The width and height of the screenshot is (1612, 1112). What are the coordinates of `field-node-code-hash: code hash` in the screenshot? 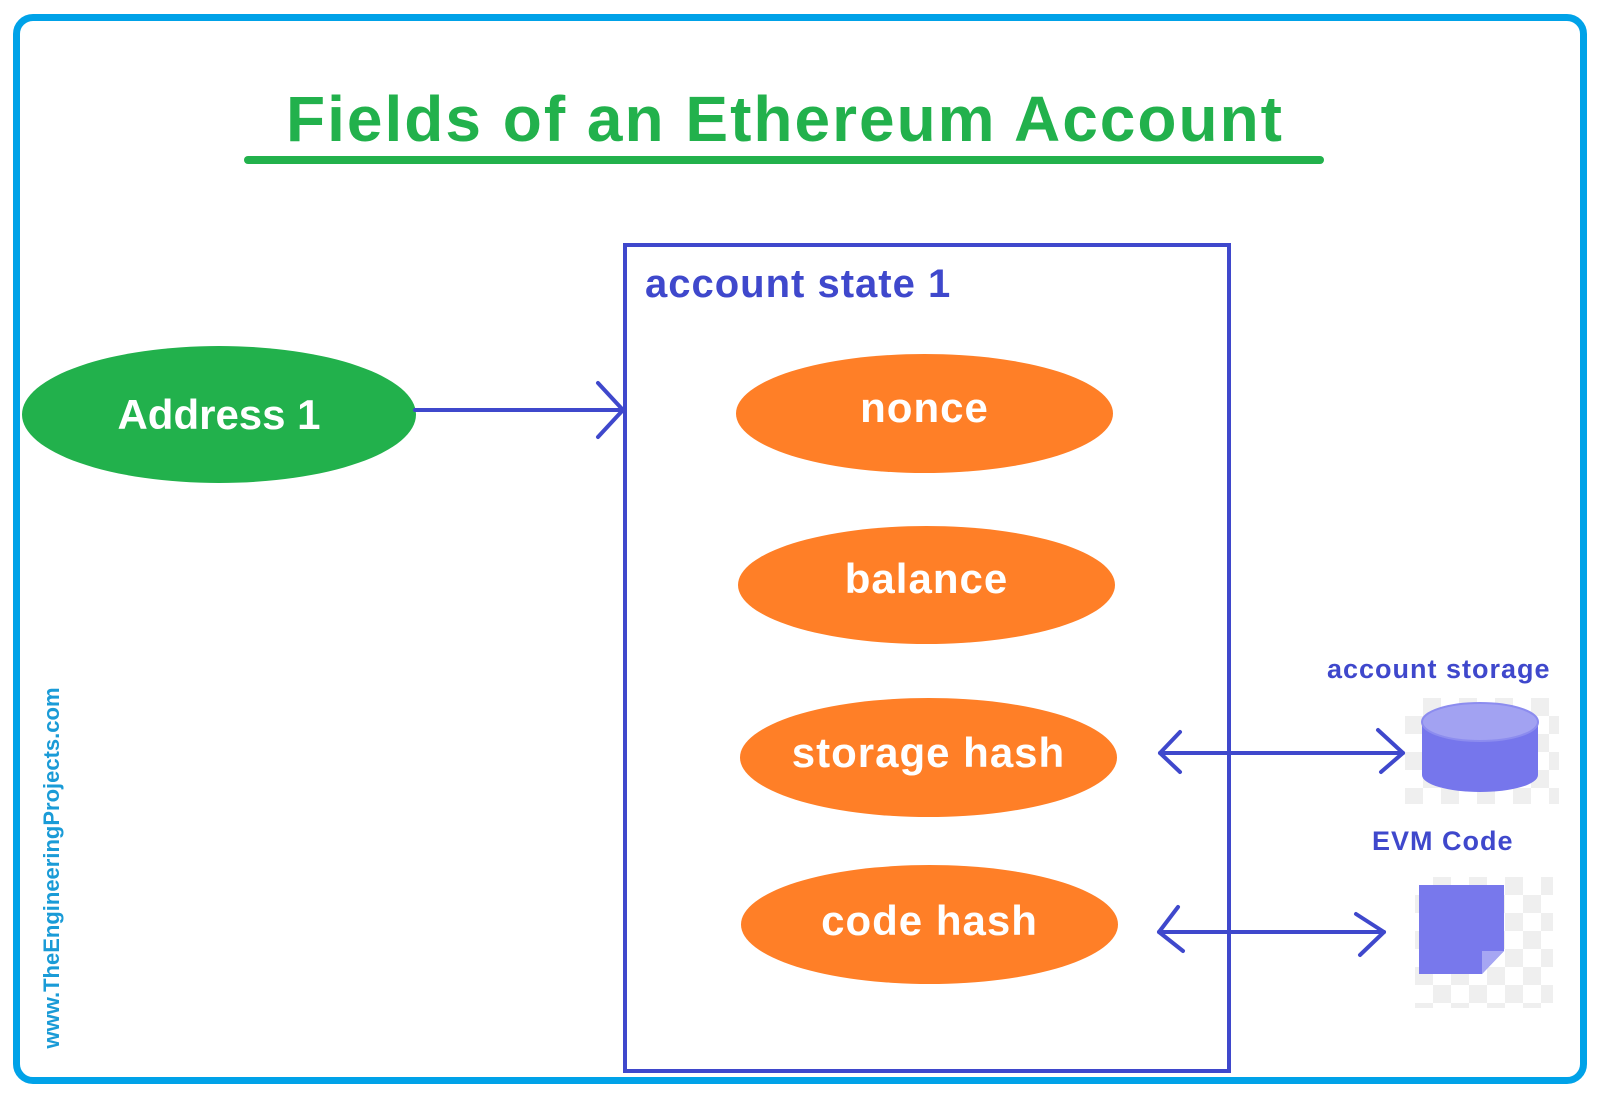 It's located at (929, 924).